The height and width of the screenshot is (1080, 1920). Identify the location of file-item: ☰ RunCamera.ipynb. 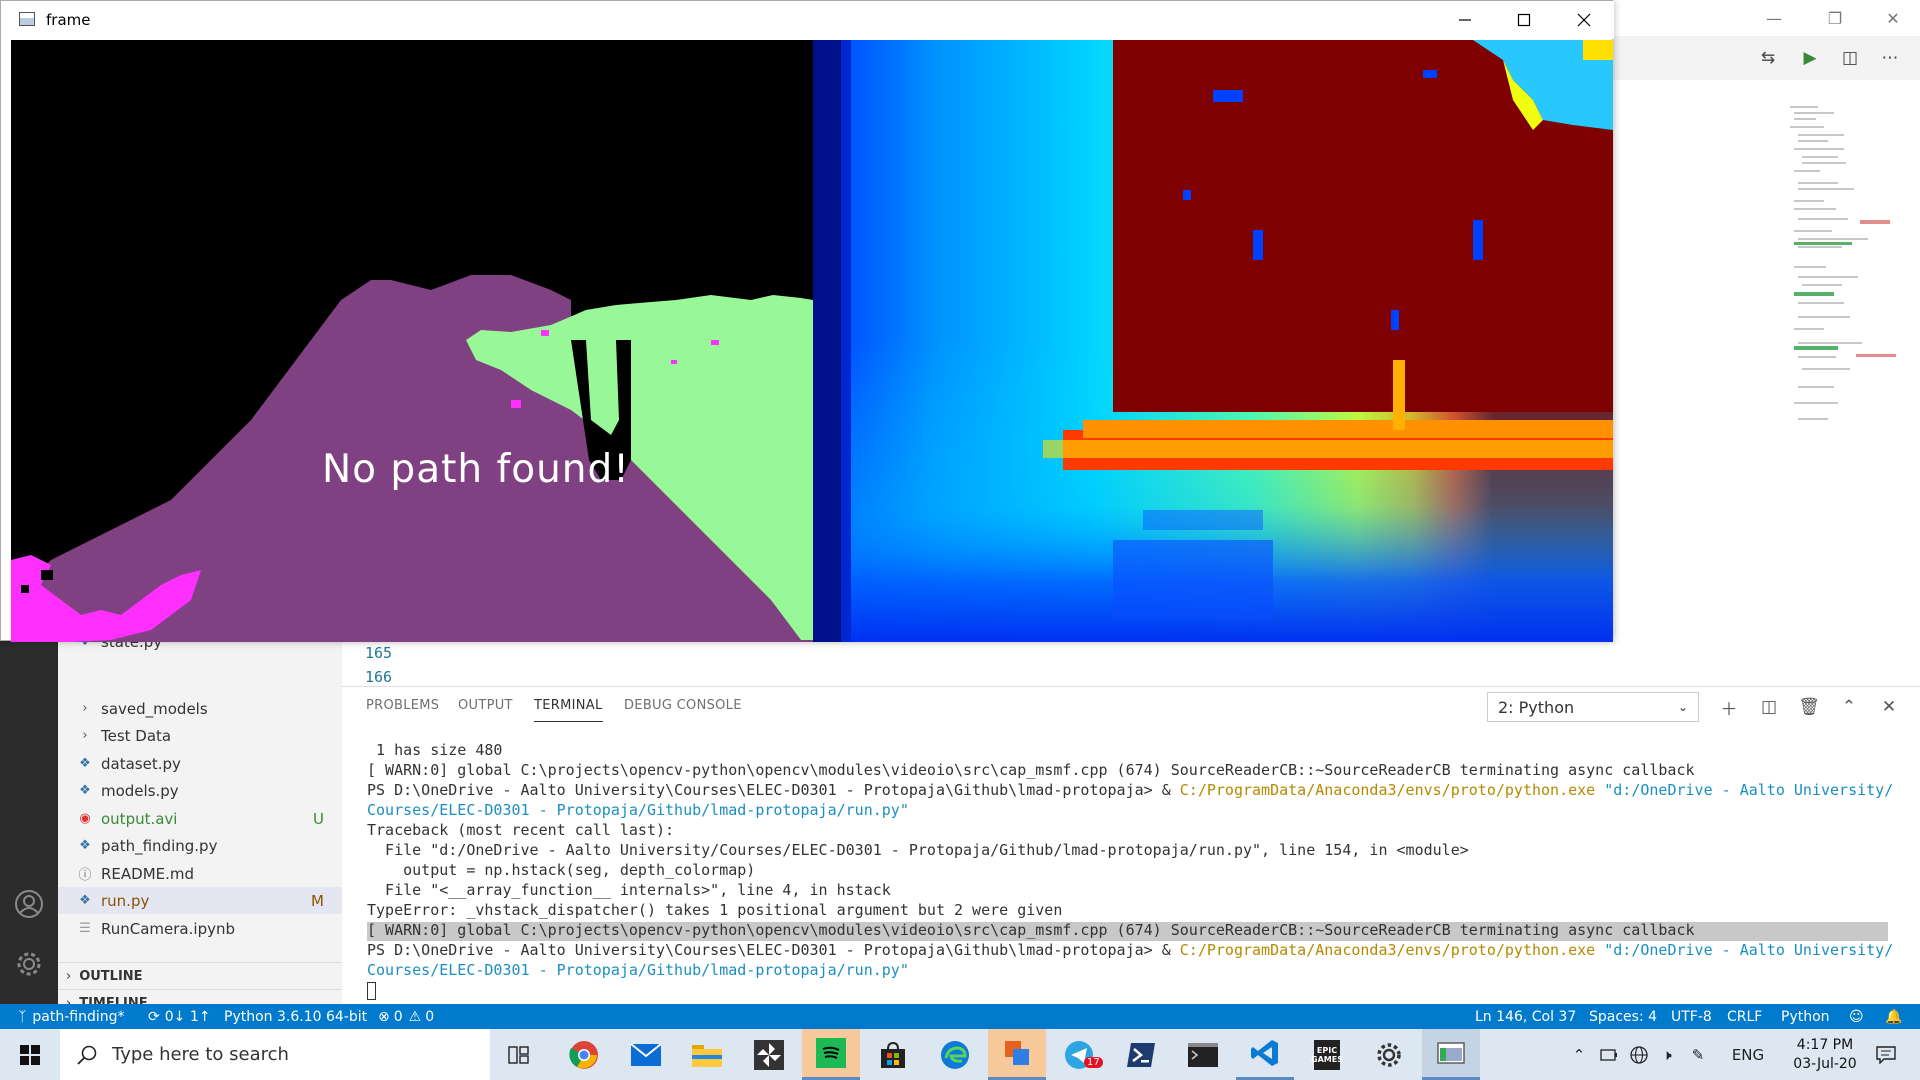
(200, 928).